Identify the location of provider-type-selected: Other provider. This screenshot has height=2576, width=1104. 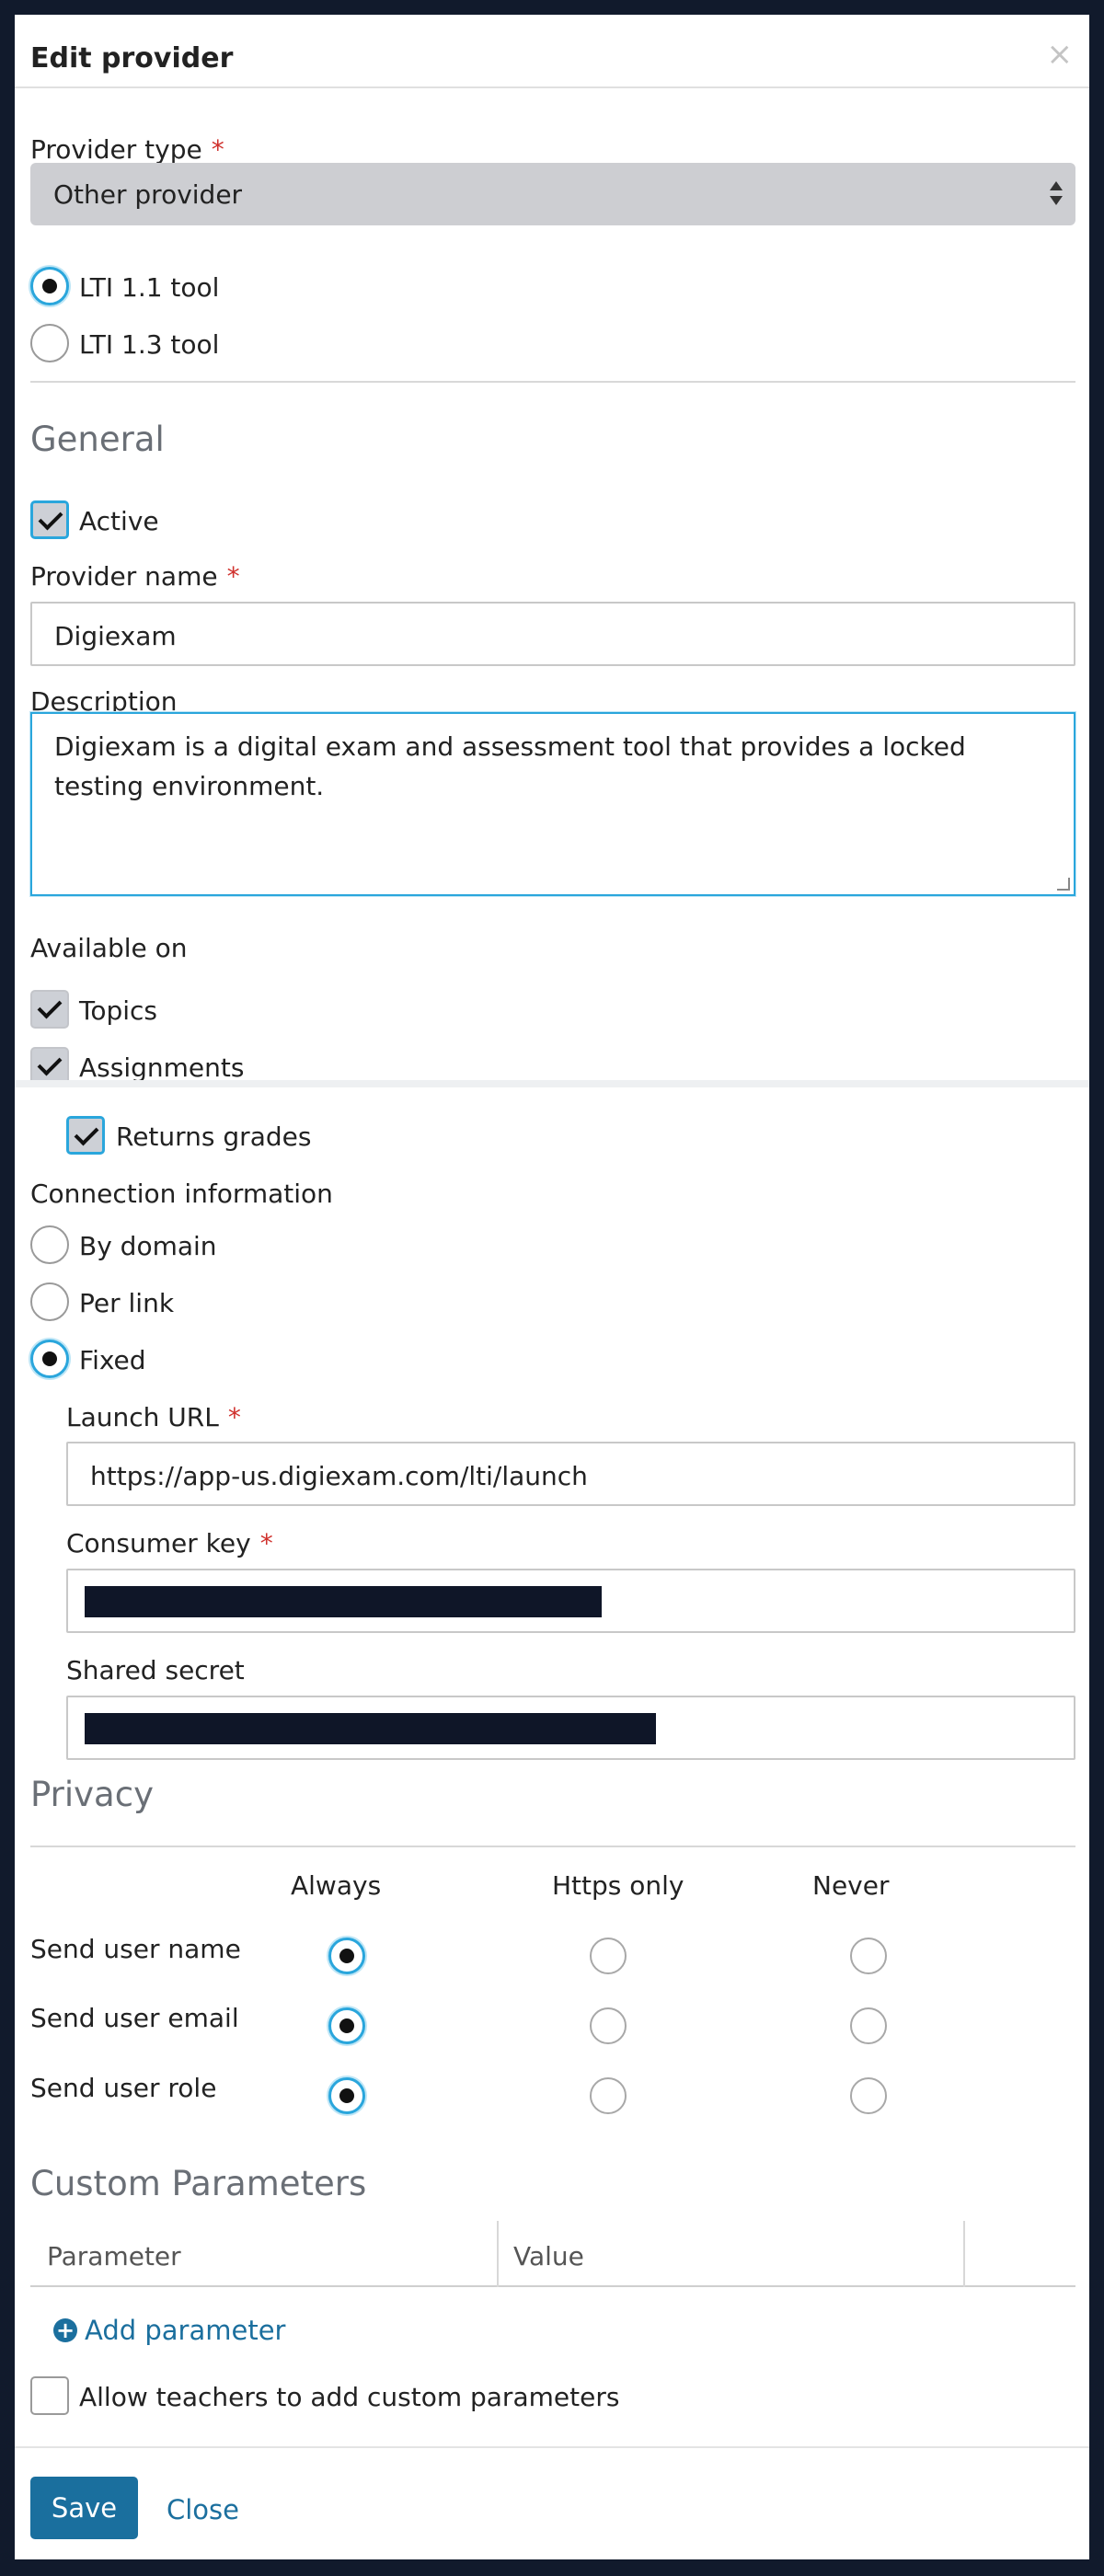
(148, 194).